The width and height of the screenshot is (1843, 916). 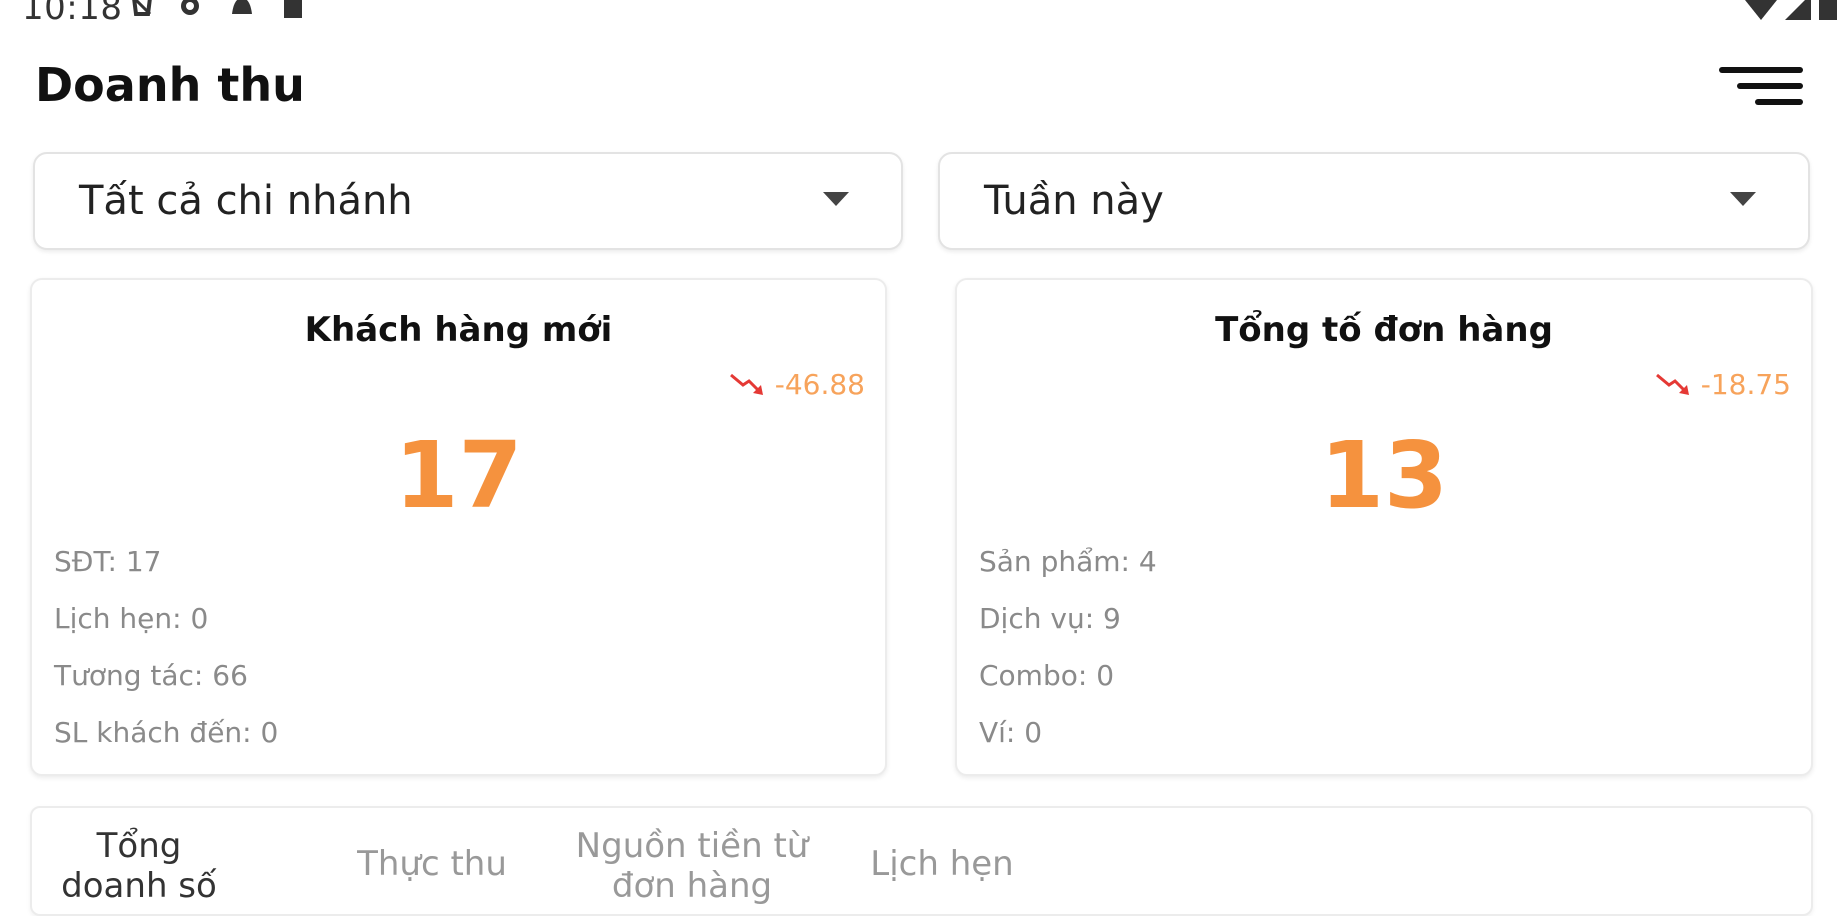 I want to click on detail-item: SL khách đến: 0, so click(x=166, y=732).